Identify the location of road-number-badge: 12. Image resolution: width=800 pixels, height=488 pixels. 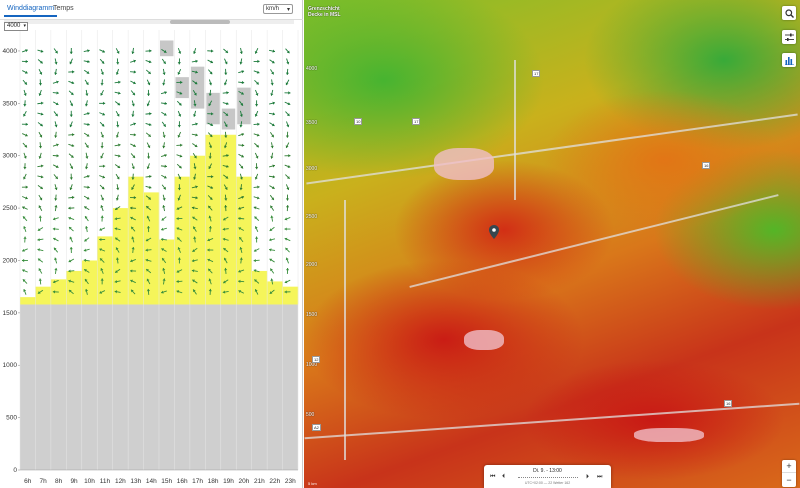
(316, 359).